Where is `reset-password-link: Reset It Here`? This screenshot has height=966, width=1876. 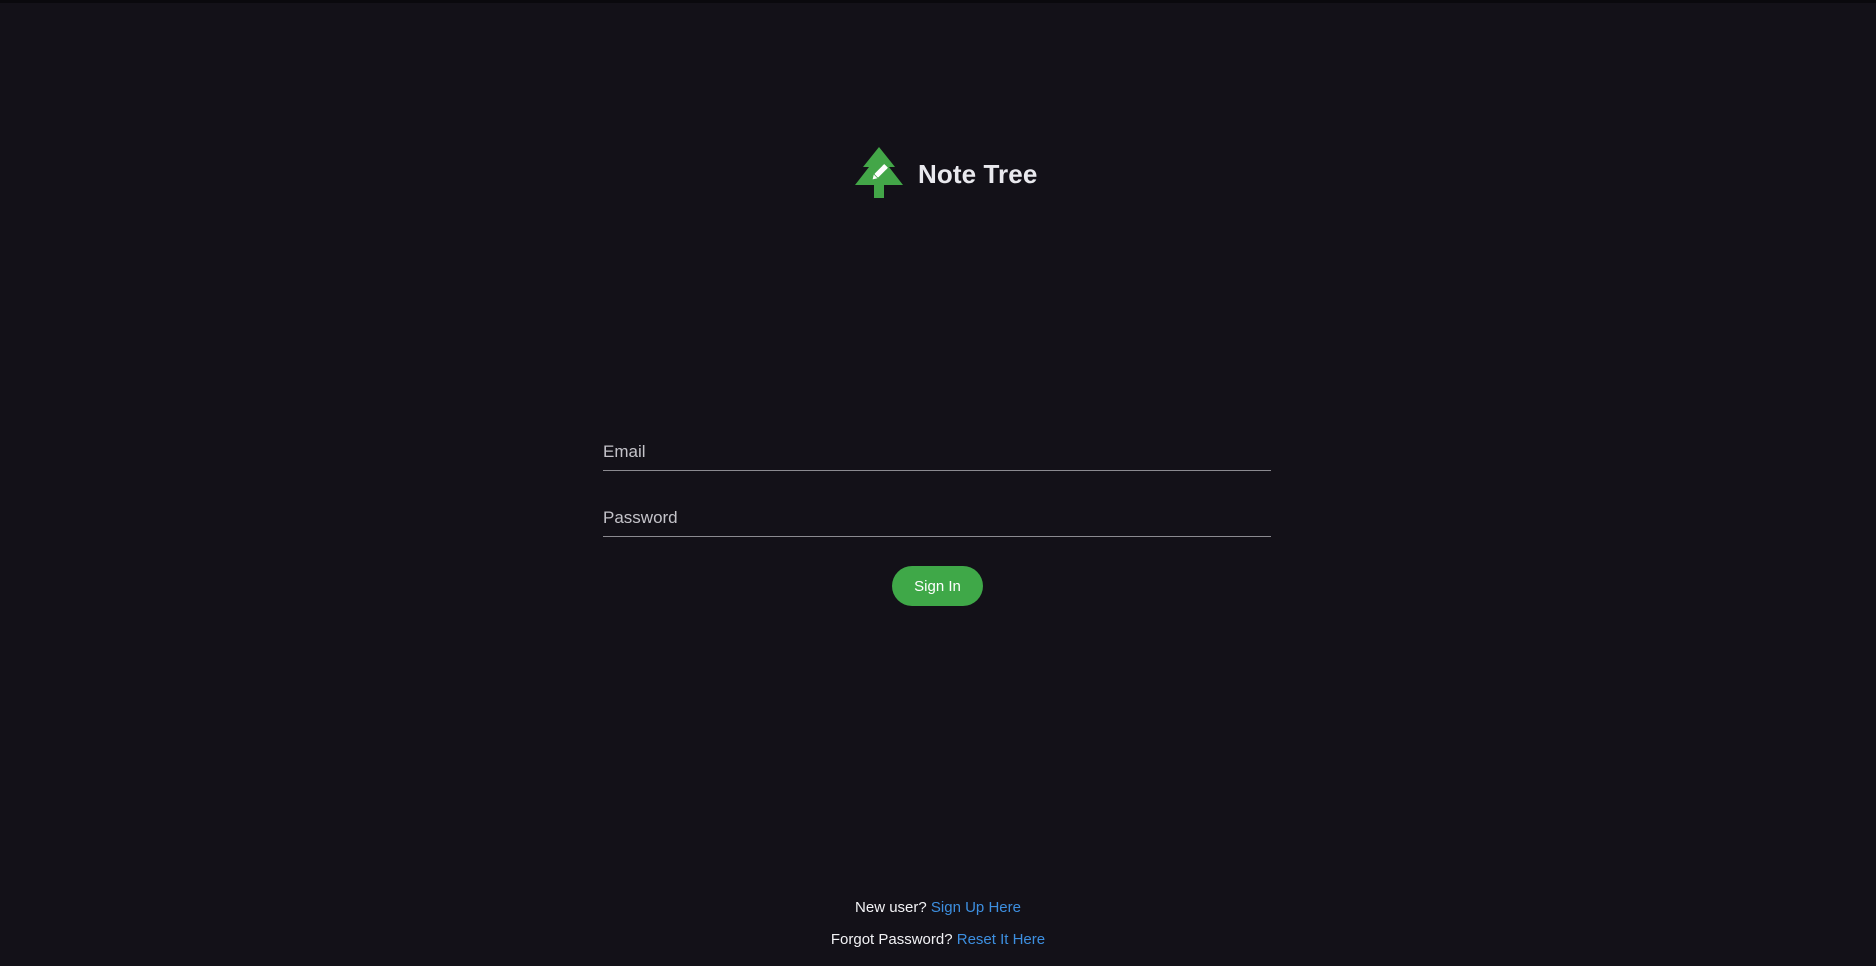 reset-password-link: Reset It Here is located at coordinates (1001, 939).